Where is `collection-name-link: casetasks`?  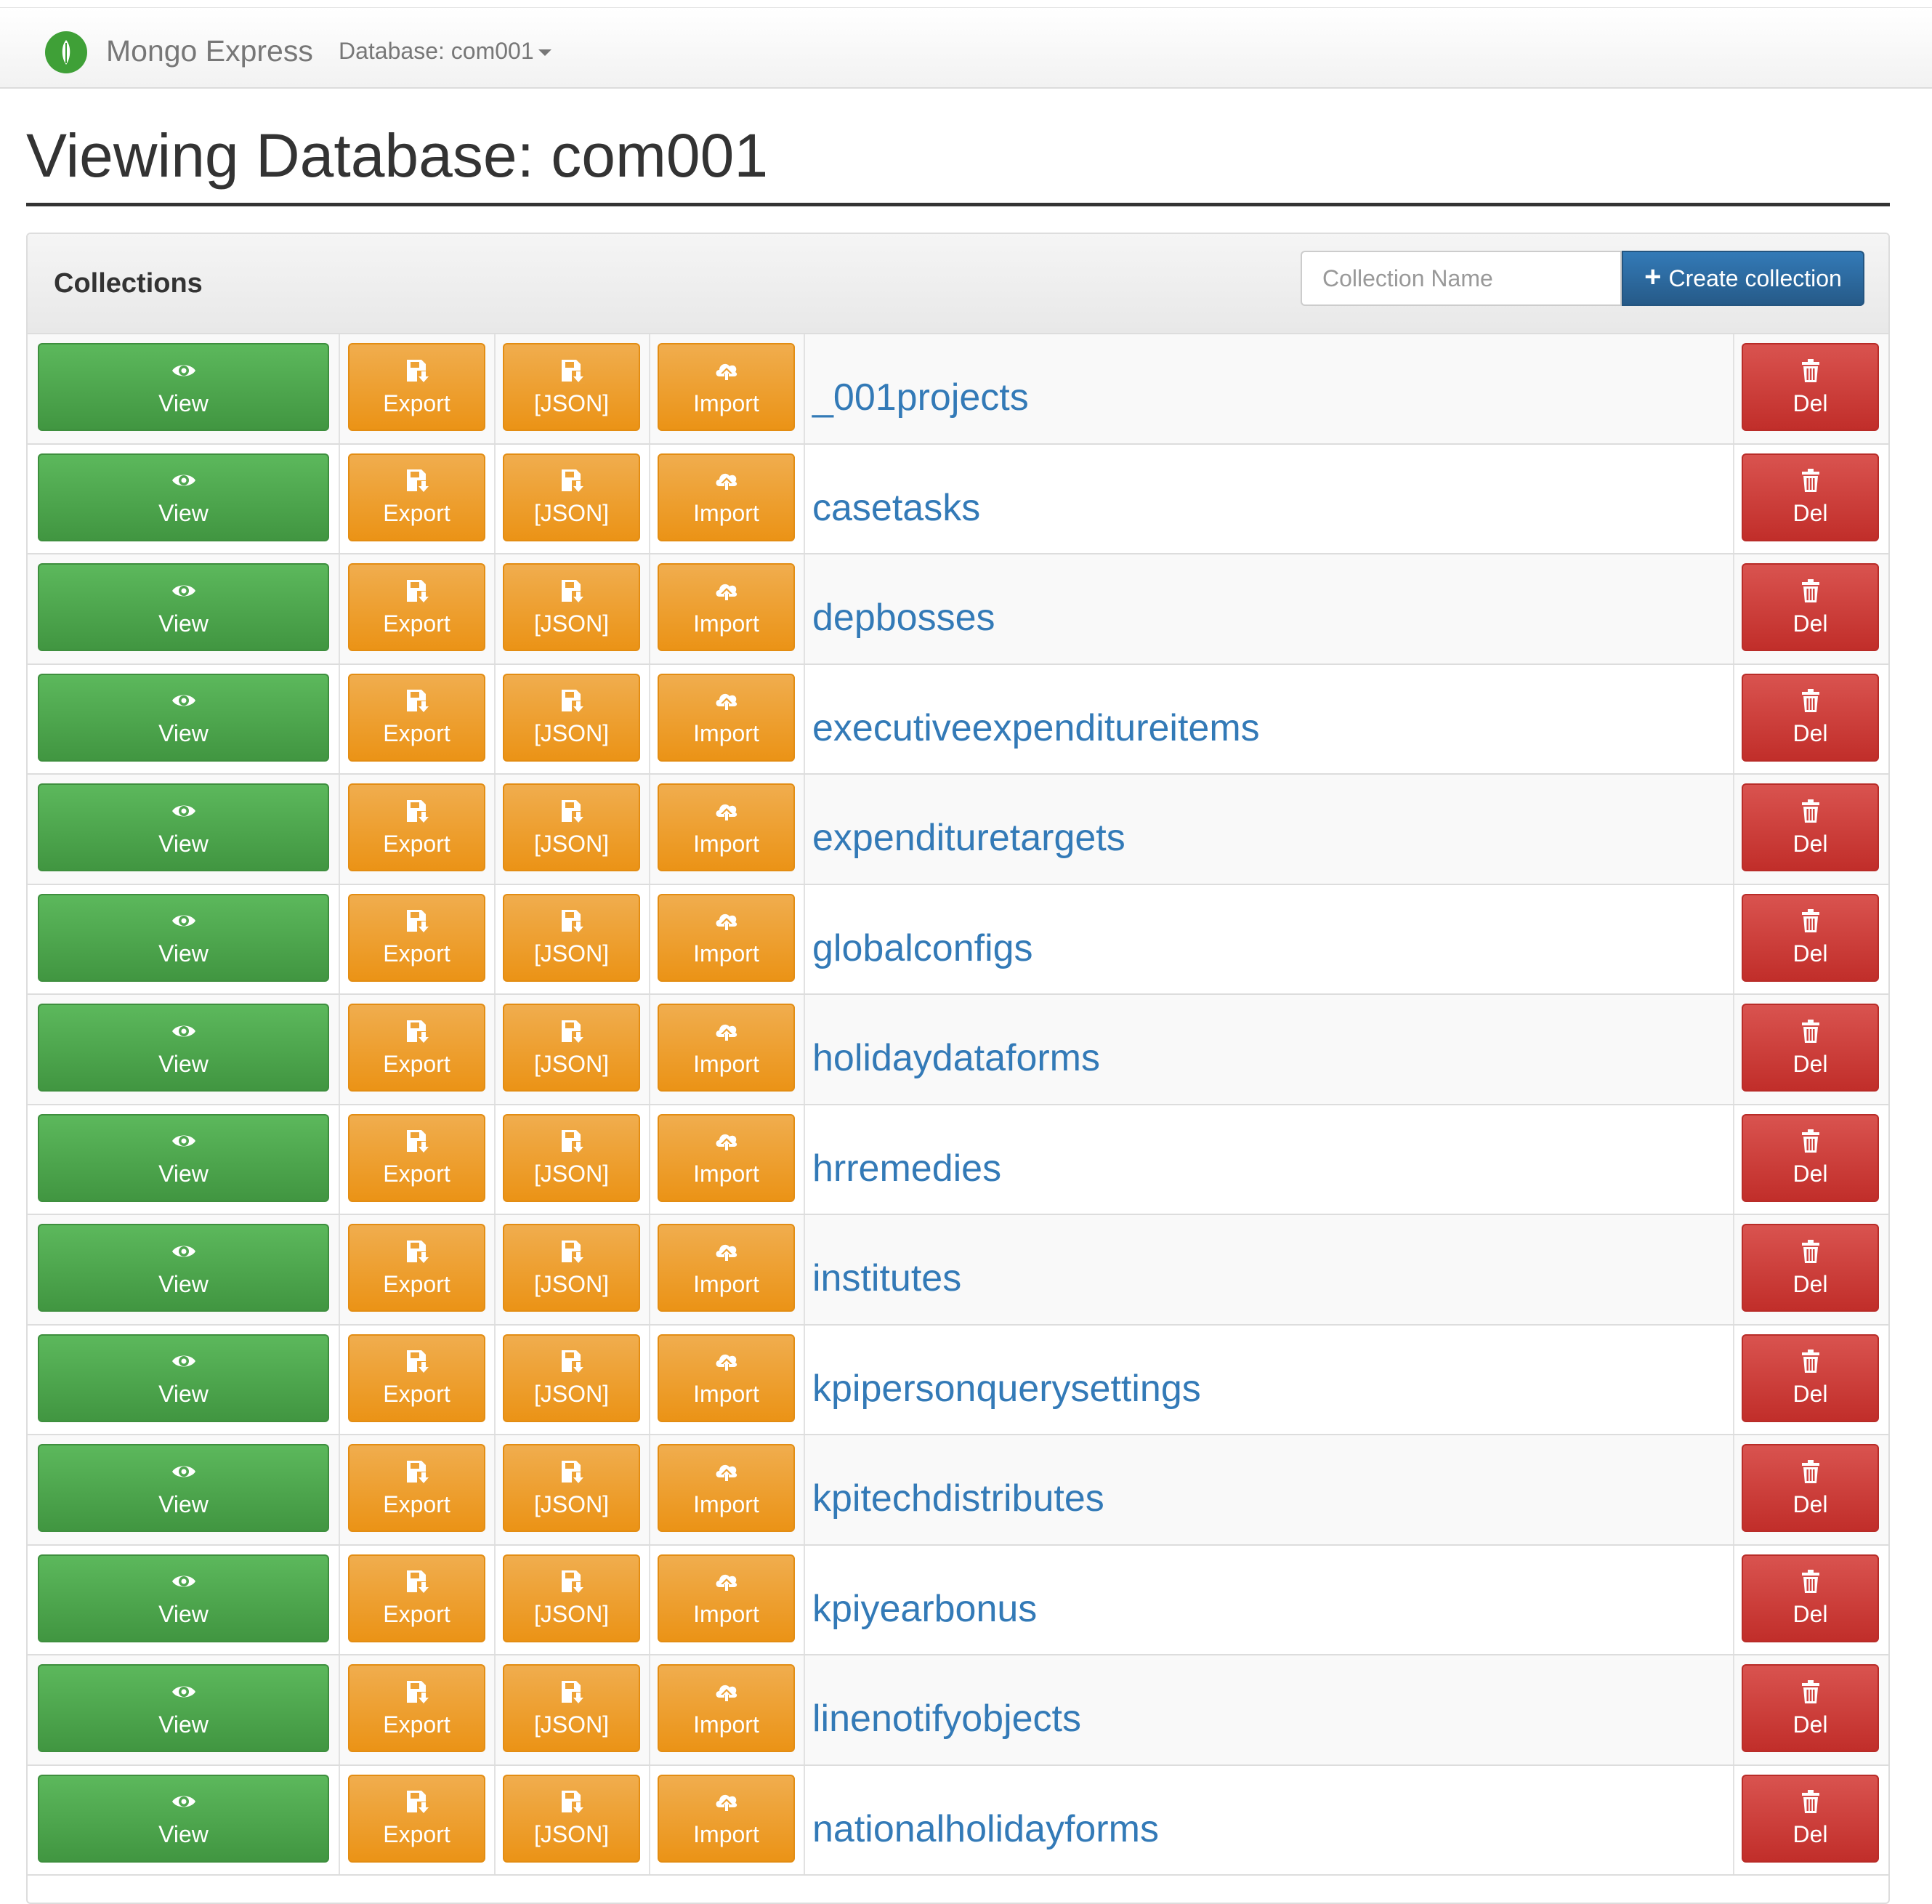
collection-name-link: casetasks is located at coordinates (896, 508).